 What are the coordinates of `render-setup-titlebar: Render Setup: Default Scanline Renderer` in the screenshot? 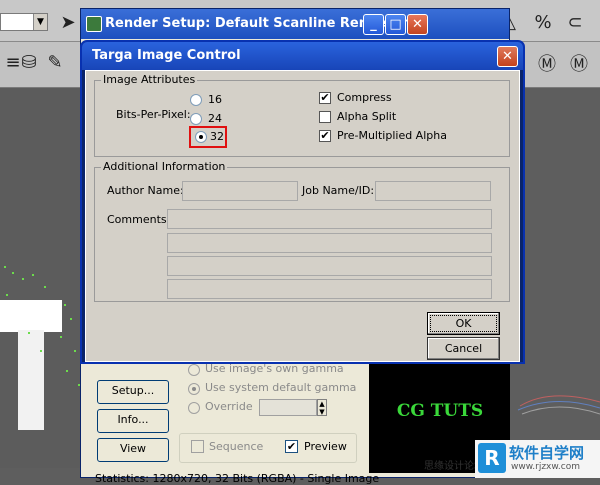 It's located at (295, 24).